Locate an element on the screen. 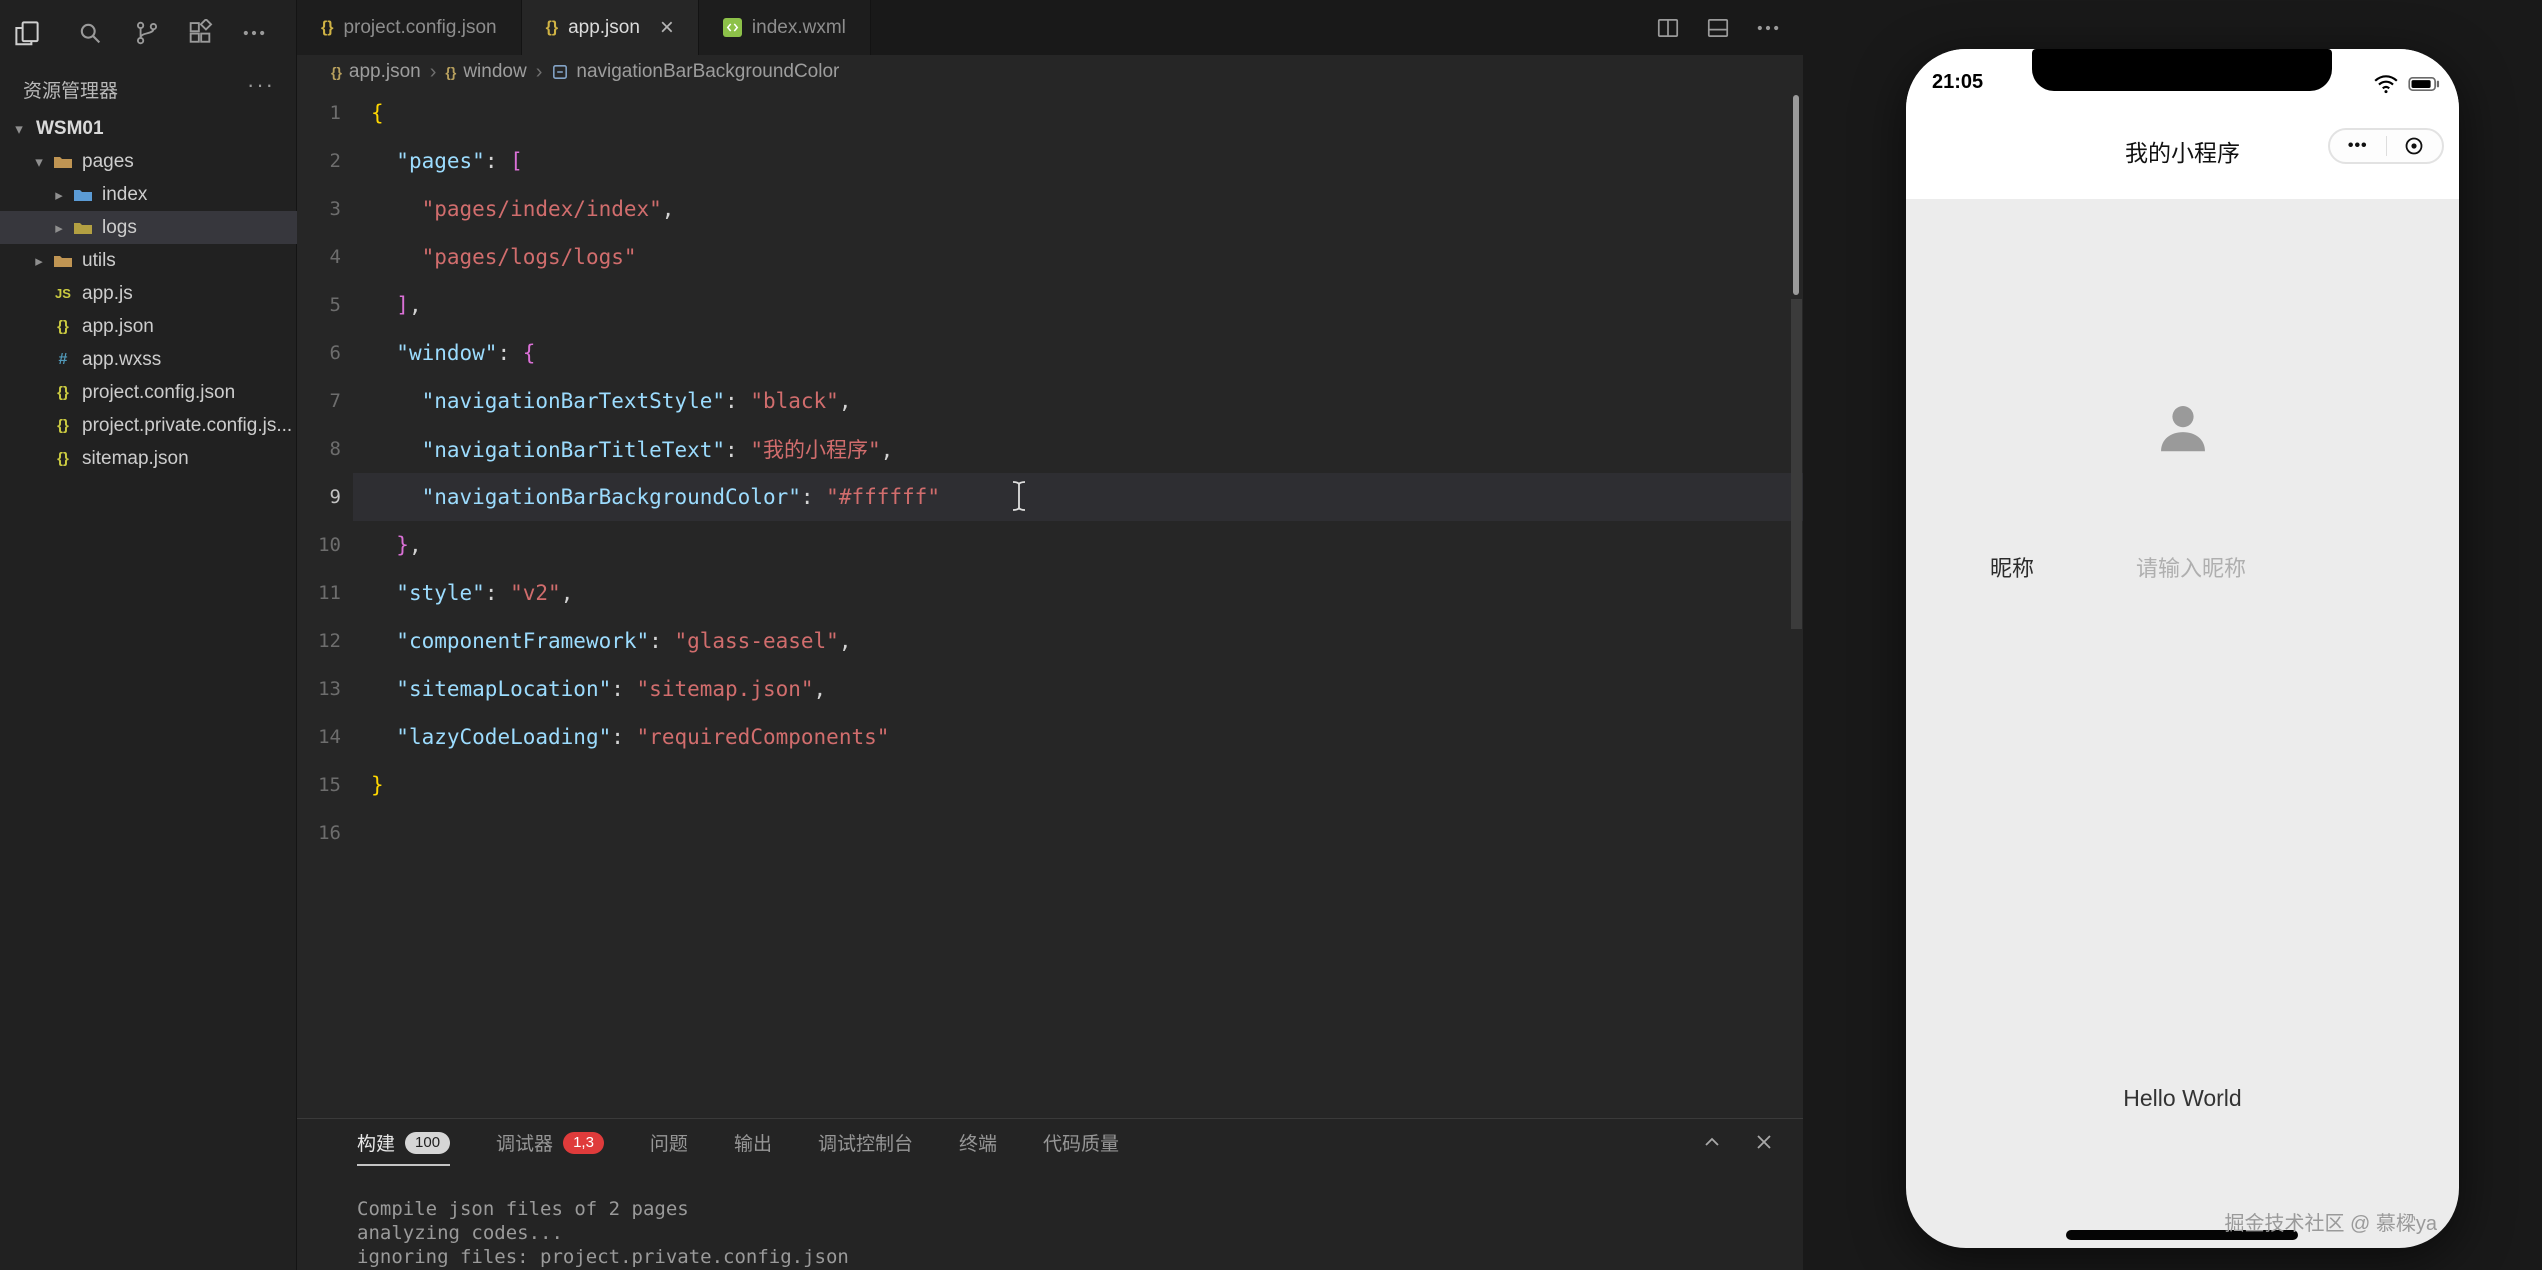 The image size is (2542, 1270). panel-actions is located at coordinates (1738, 1142).